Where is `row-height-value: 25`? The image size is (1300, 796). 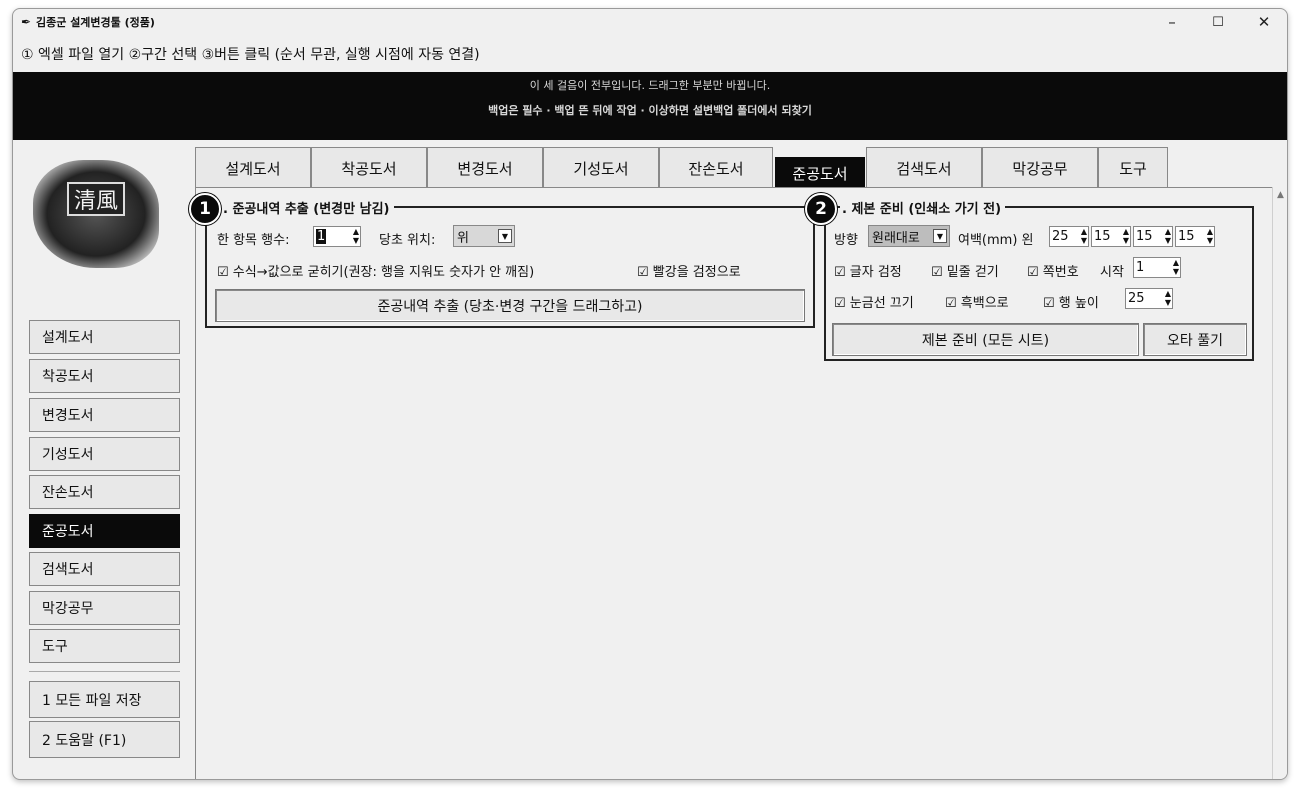
row-height-value: 25 is located at coordinates (1136, 298).